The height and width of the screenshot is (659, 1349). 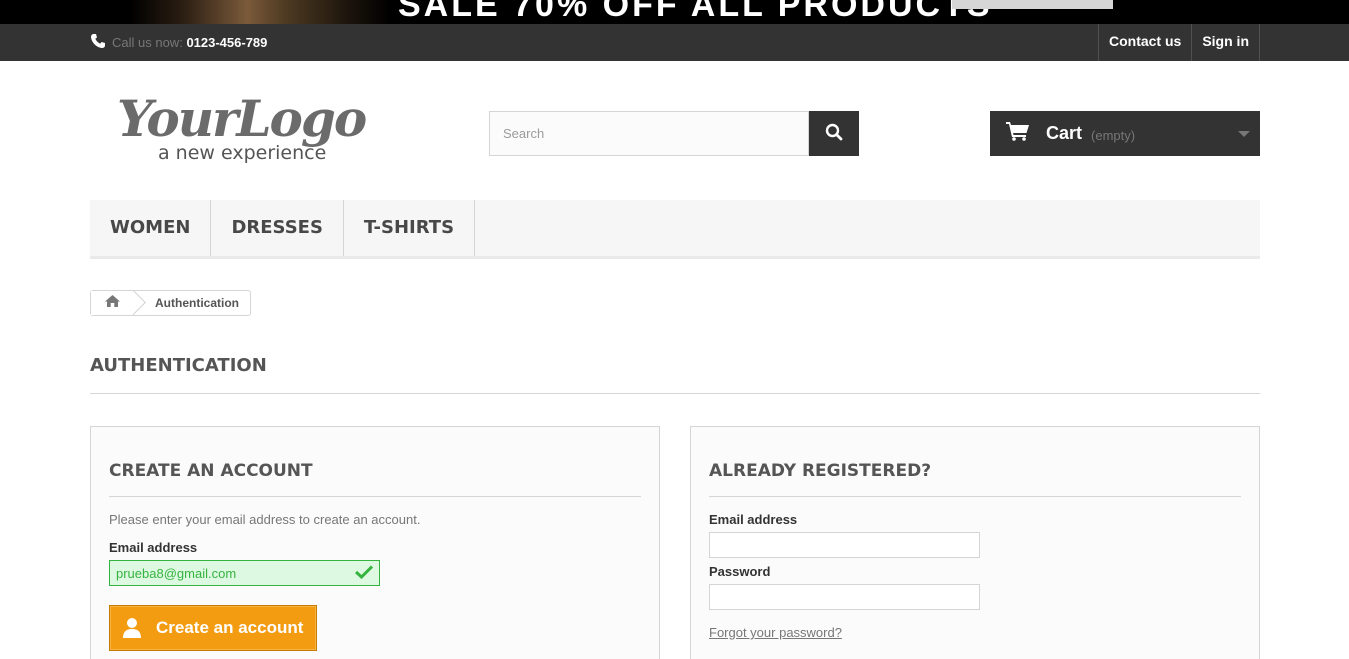 What do you see at coordinates (197, 303) in the screenshot?
I see `breadcrumb-current: Authentication` at bounding box center [197, 303].